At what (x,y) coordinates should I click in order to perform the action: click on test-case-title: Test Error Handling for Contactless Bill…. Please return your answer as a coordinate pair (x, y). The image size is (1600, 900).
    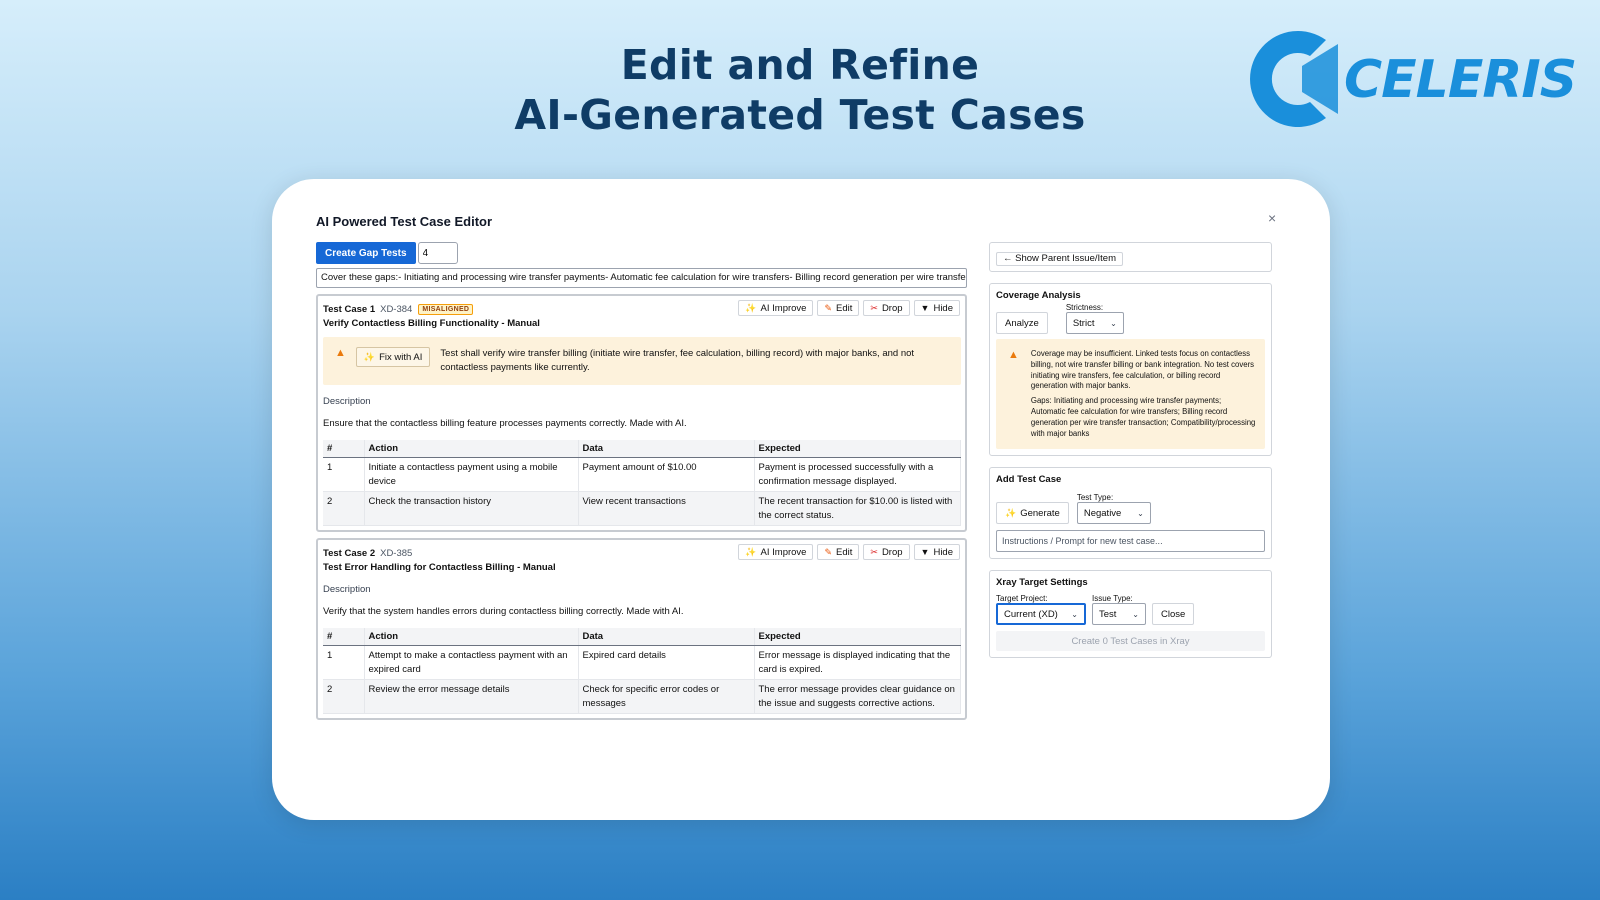
    Looking at the image, I should click on (439, 567).